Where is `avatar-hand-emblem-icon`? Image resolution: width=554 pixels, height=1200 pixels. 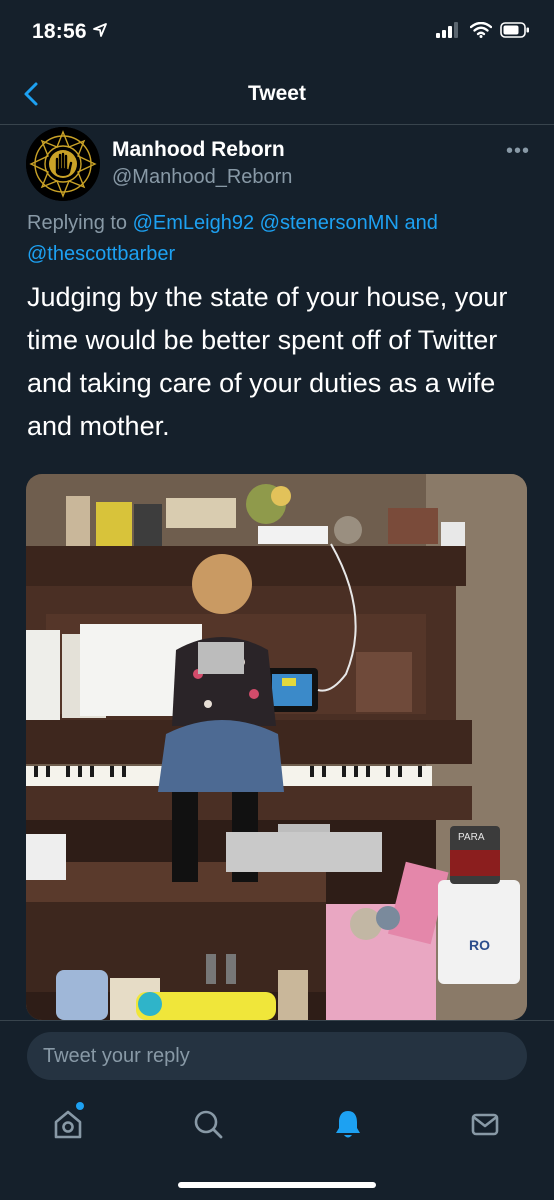 avatar-hand-emblem-icon is located at coordinates (63, 164).